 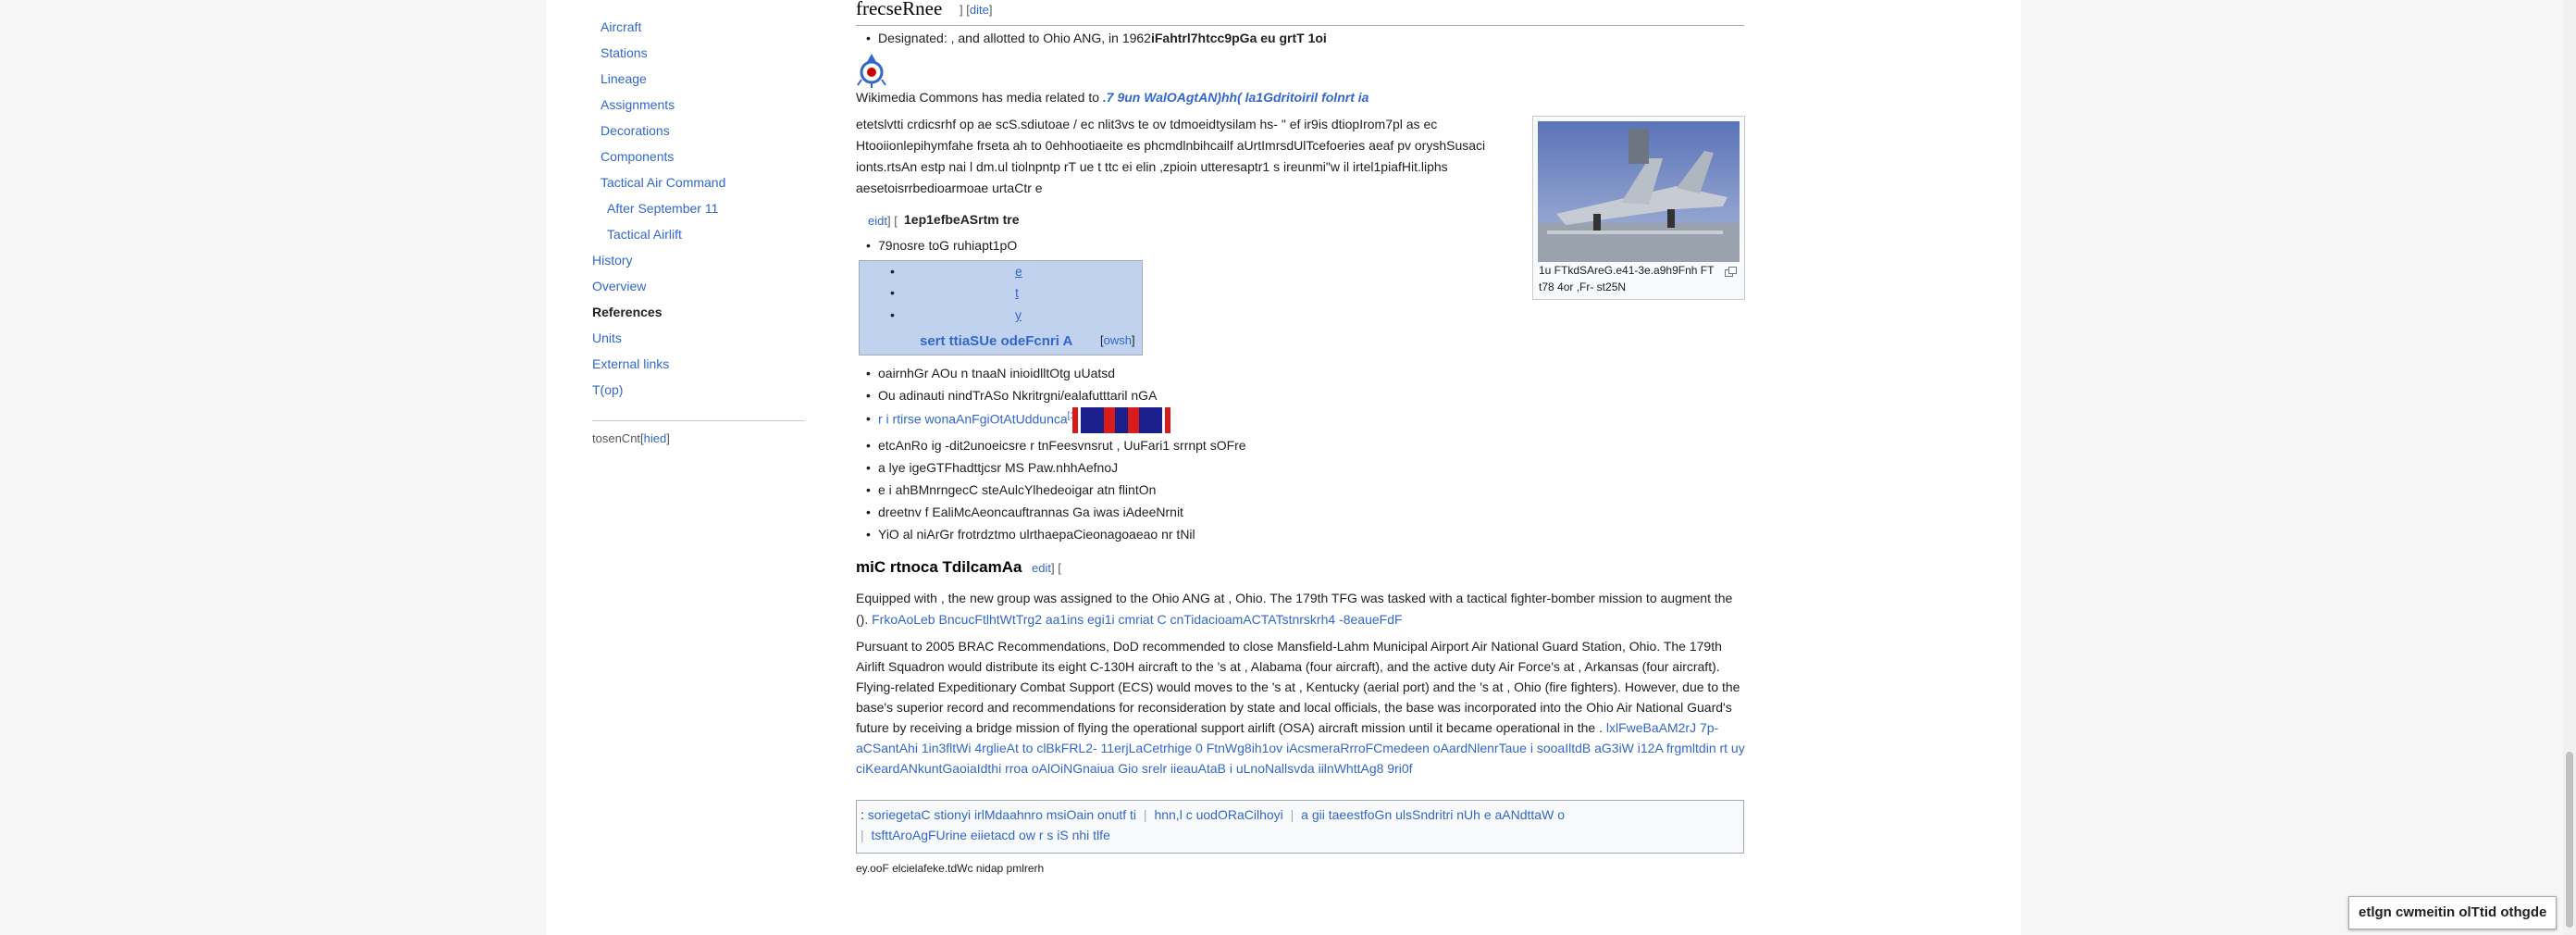 What do you see at coordinates (1133, 340) in the screenshot?
I see `navbox-show-bracket-close: ]` at bounding box center [1133, 340].